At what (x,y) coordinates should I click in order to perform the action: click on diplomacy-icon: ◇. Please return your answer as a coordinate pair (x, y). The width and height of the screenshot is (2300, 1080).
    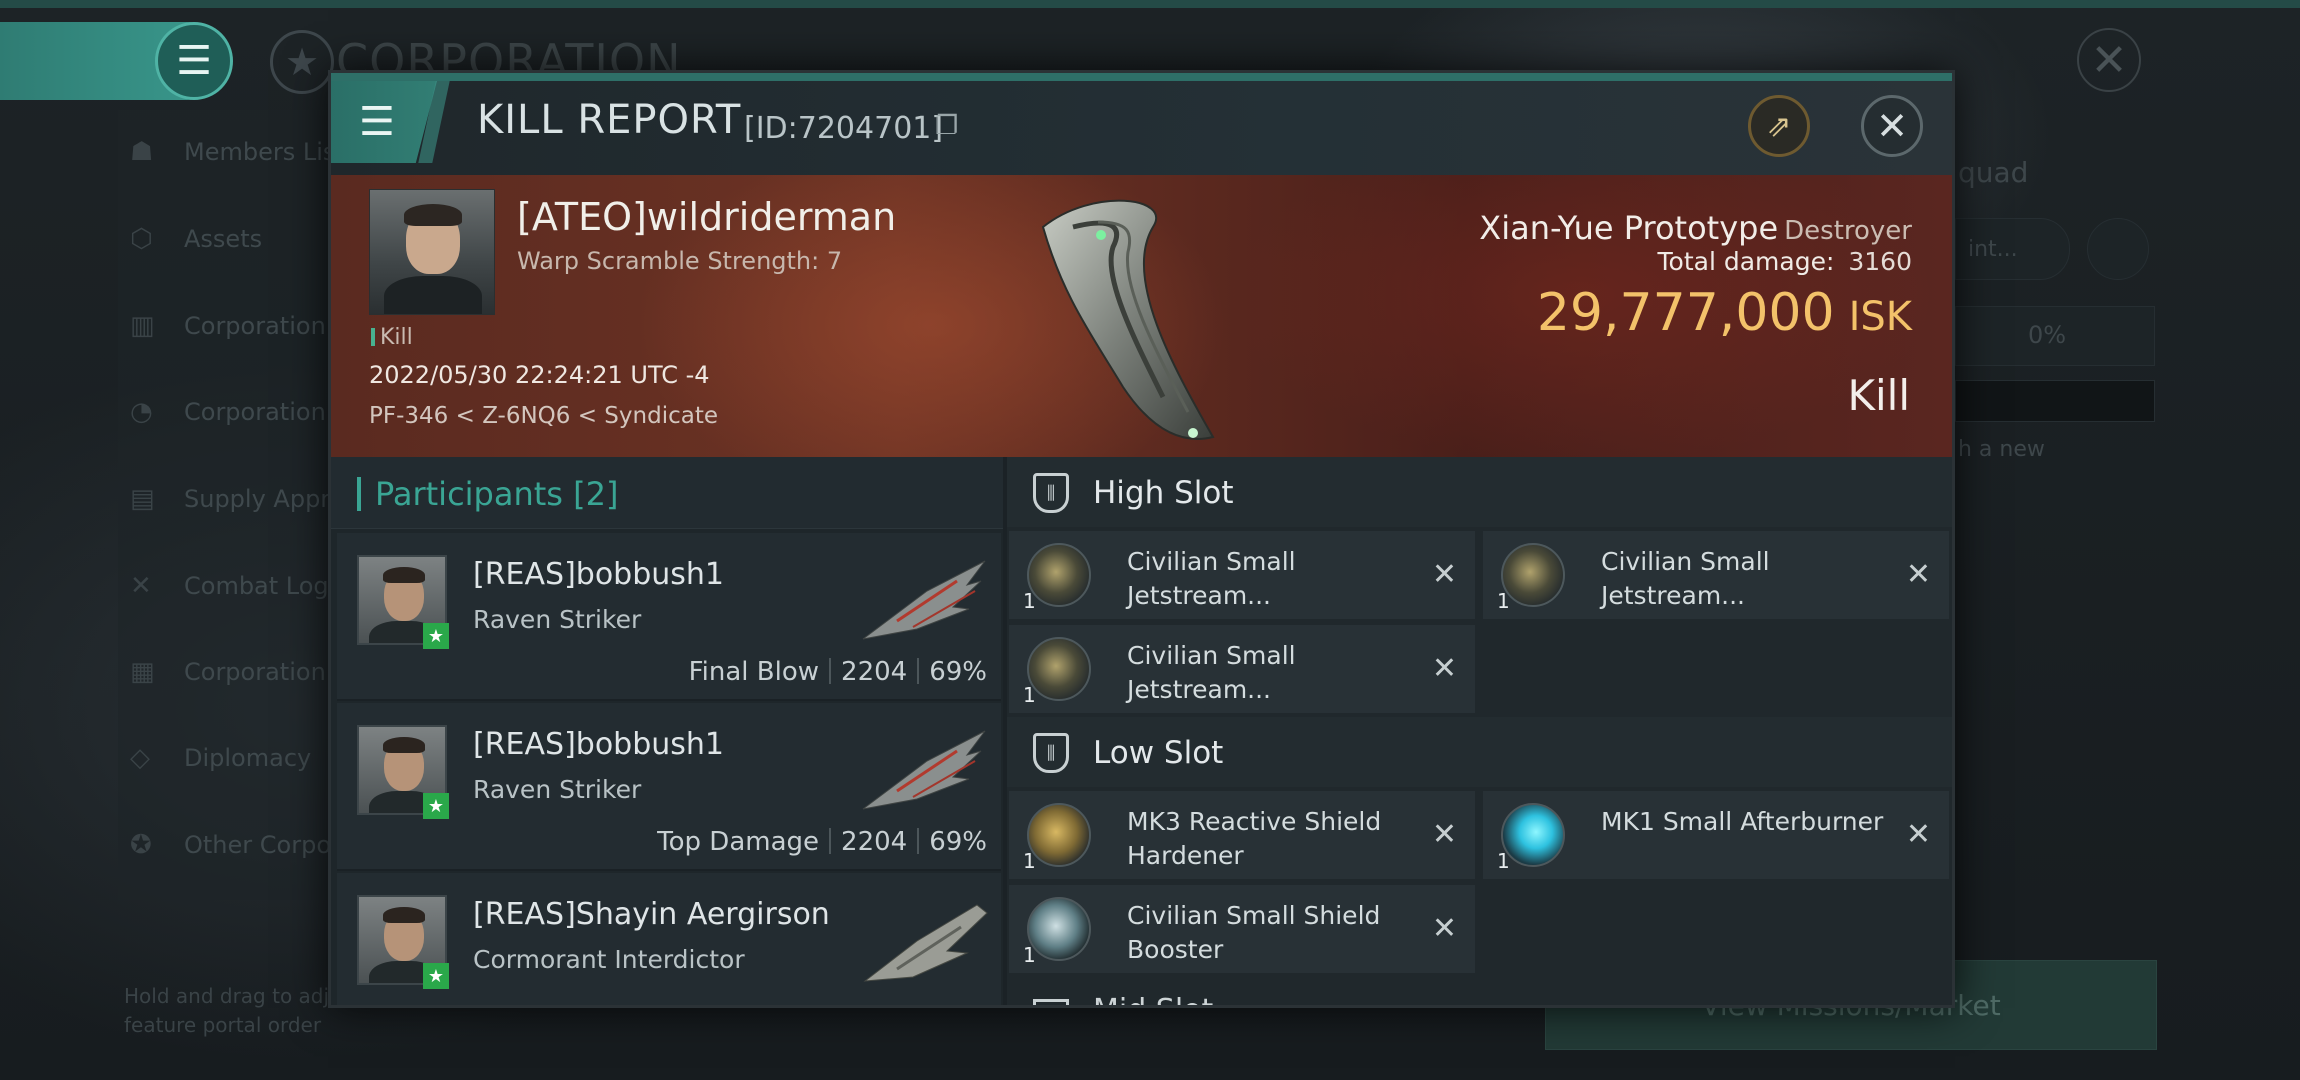
    Looking at the image, I should click on (140, 758).